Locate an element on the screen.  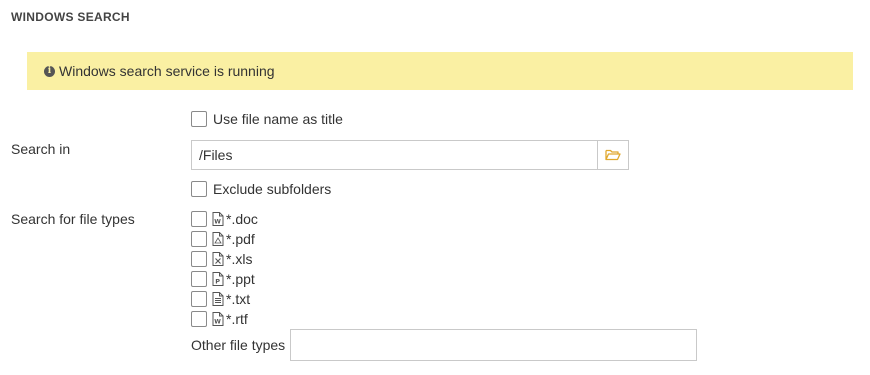
search-path-input is located at coordinates (394, 155).